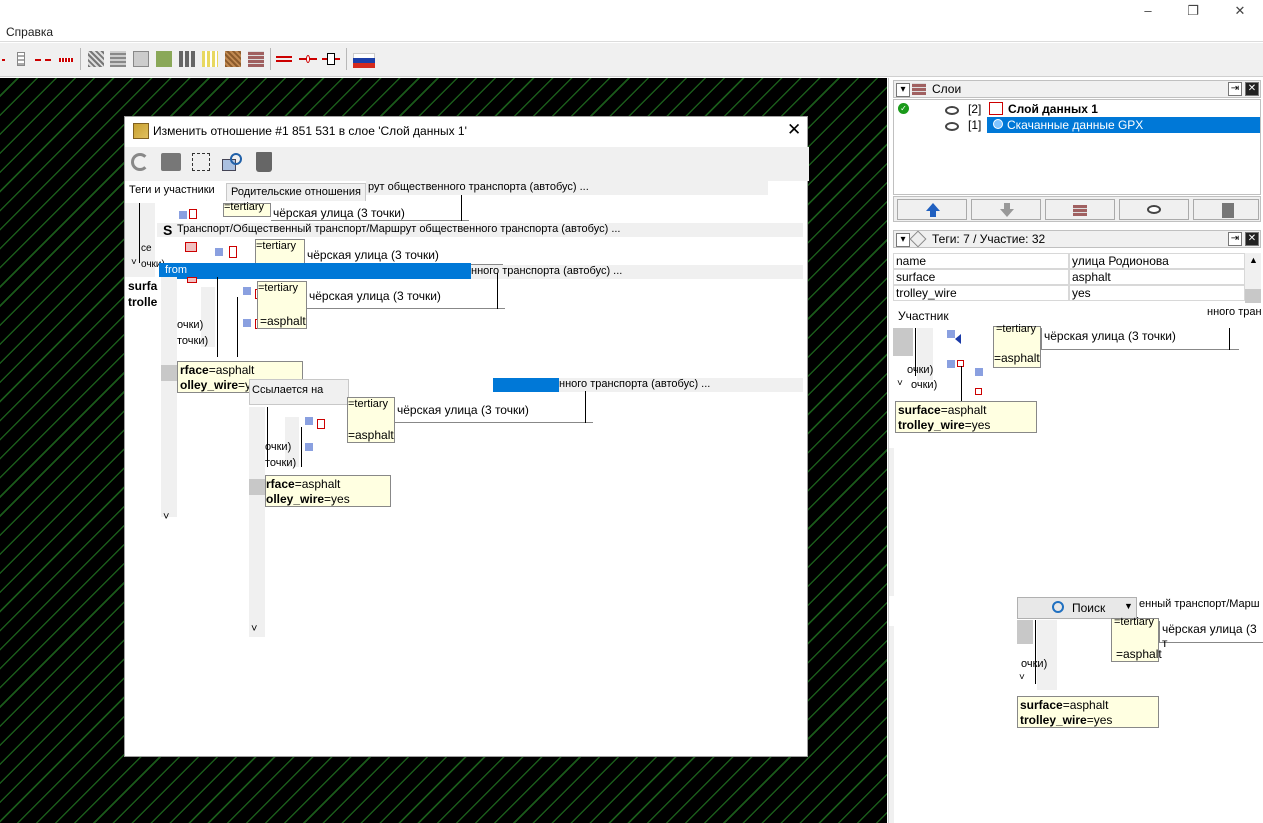  What do you see at coordinates (346, 59) in the screenshot?
I see `toolbar-separator` at bounding box center [346, 59].